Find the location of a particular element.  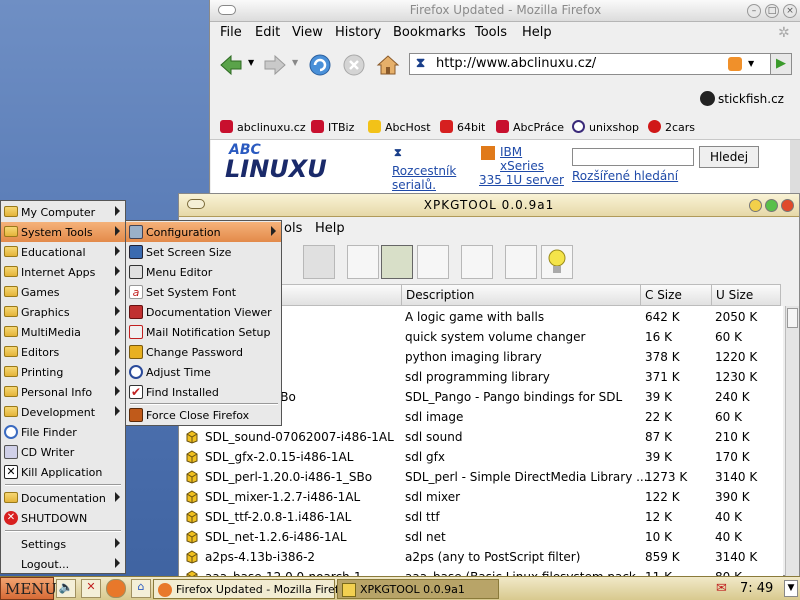

search-icon is located at coordinates (477, 262).